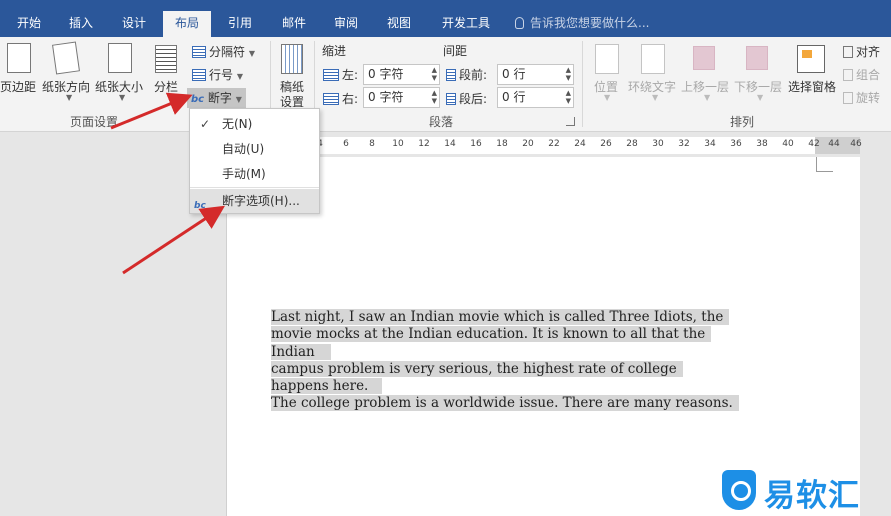  What do you see at coordinates (473, 75) in the screenshot?
I see `spacing-before-text: 段前:` at bounding box center [473, 75].